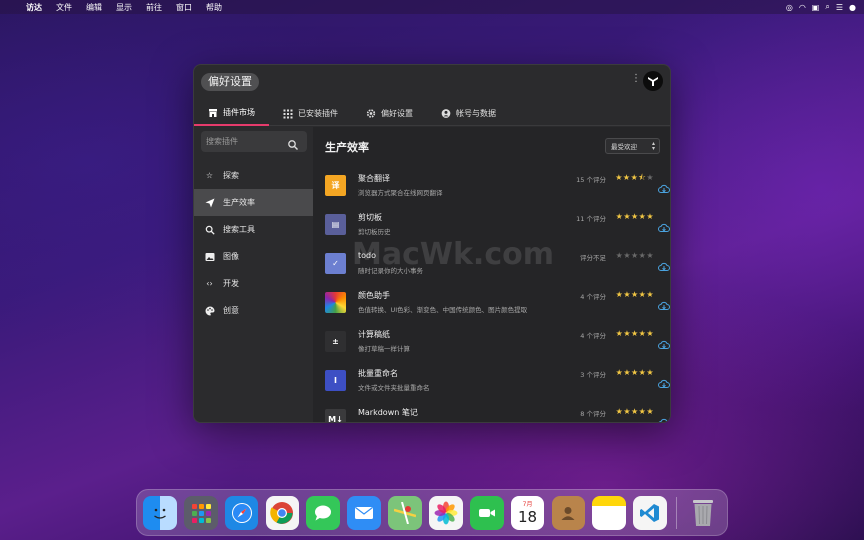 This screenshot has width=864, height=540. I want to click on vscode-dock-icon, so click(650, 512).